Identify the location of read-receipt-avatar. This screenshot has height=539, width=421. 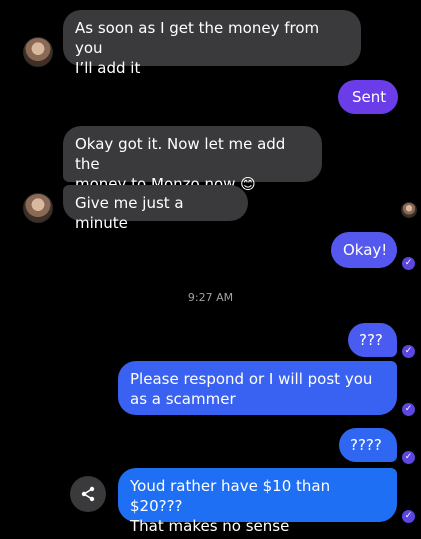
(409, 210).